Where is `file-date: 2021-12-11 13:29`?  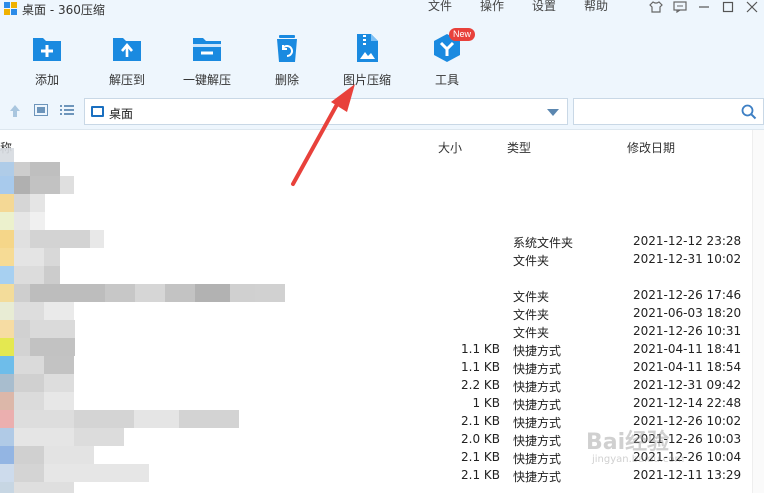
file-date: 2021-12-11 13:29 is located at coordinates (687, 475).